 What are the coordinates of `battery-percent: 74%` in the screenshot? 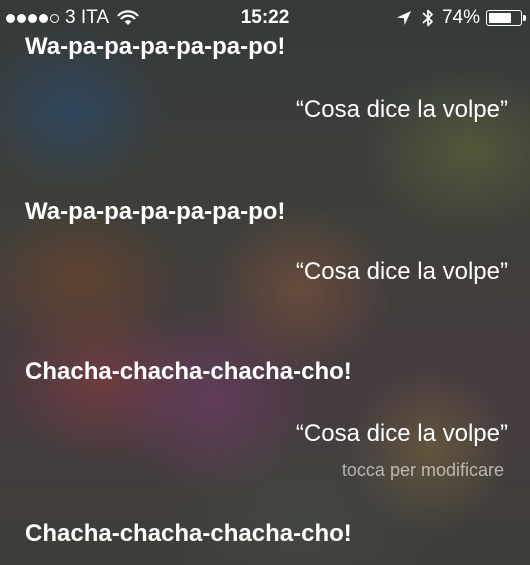 It's located at (460, 17).